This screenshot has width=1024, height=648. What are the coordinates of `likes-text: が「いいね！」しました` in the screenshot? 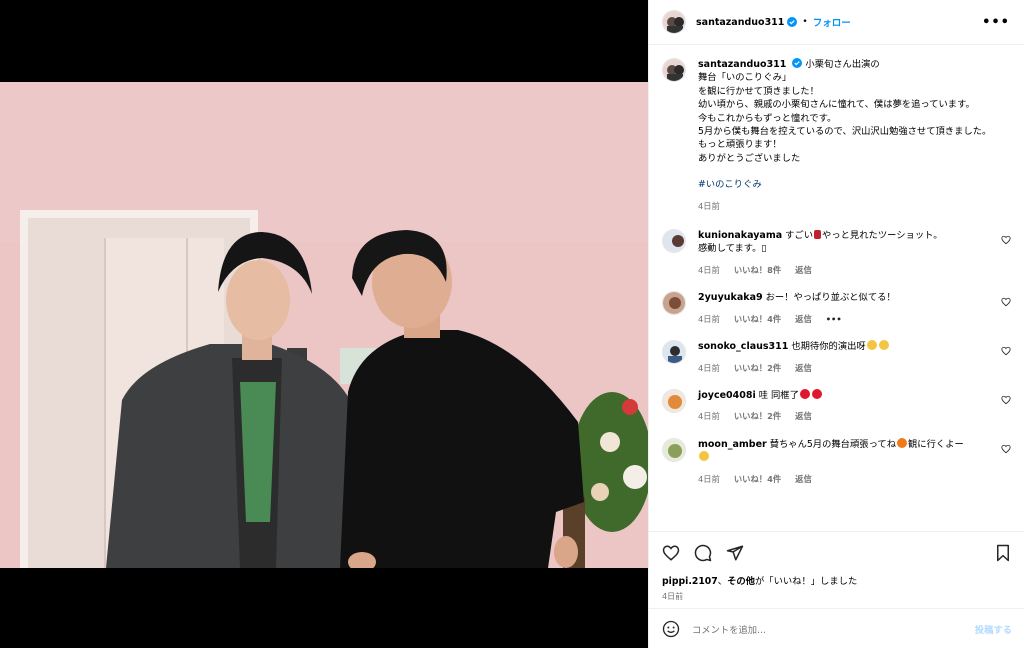 It's located at (806, 581).